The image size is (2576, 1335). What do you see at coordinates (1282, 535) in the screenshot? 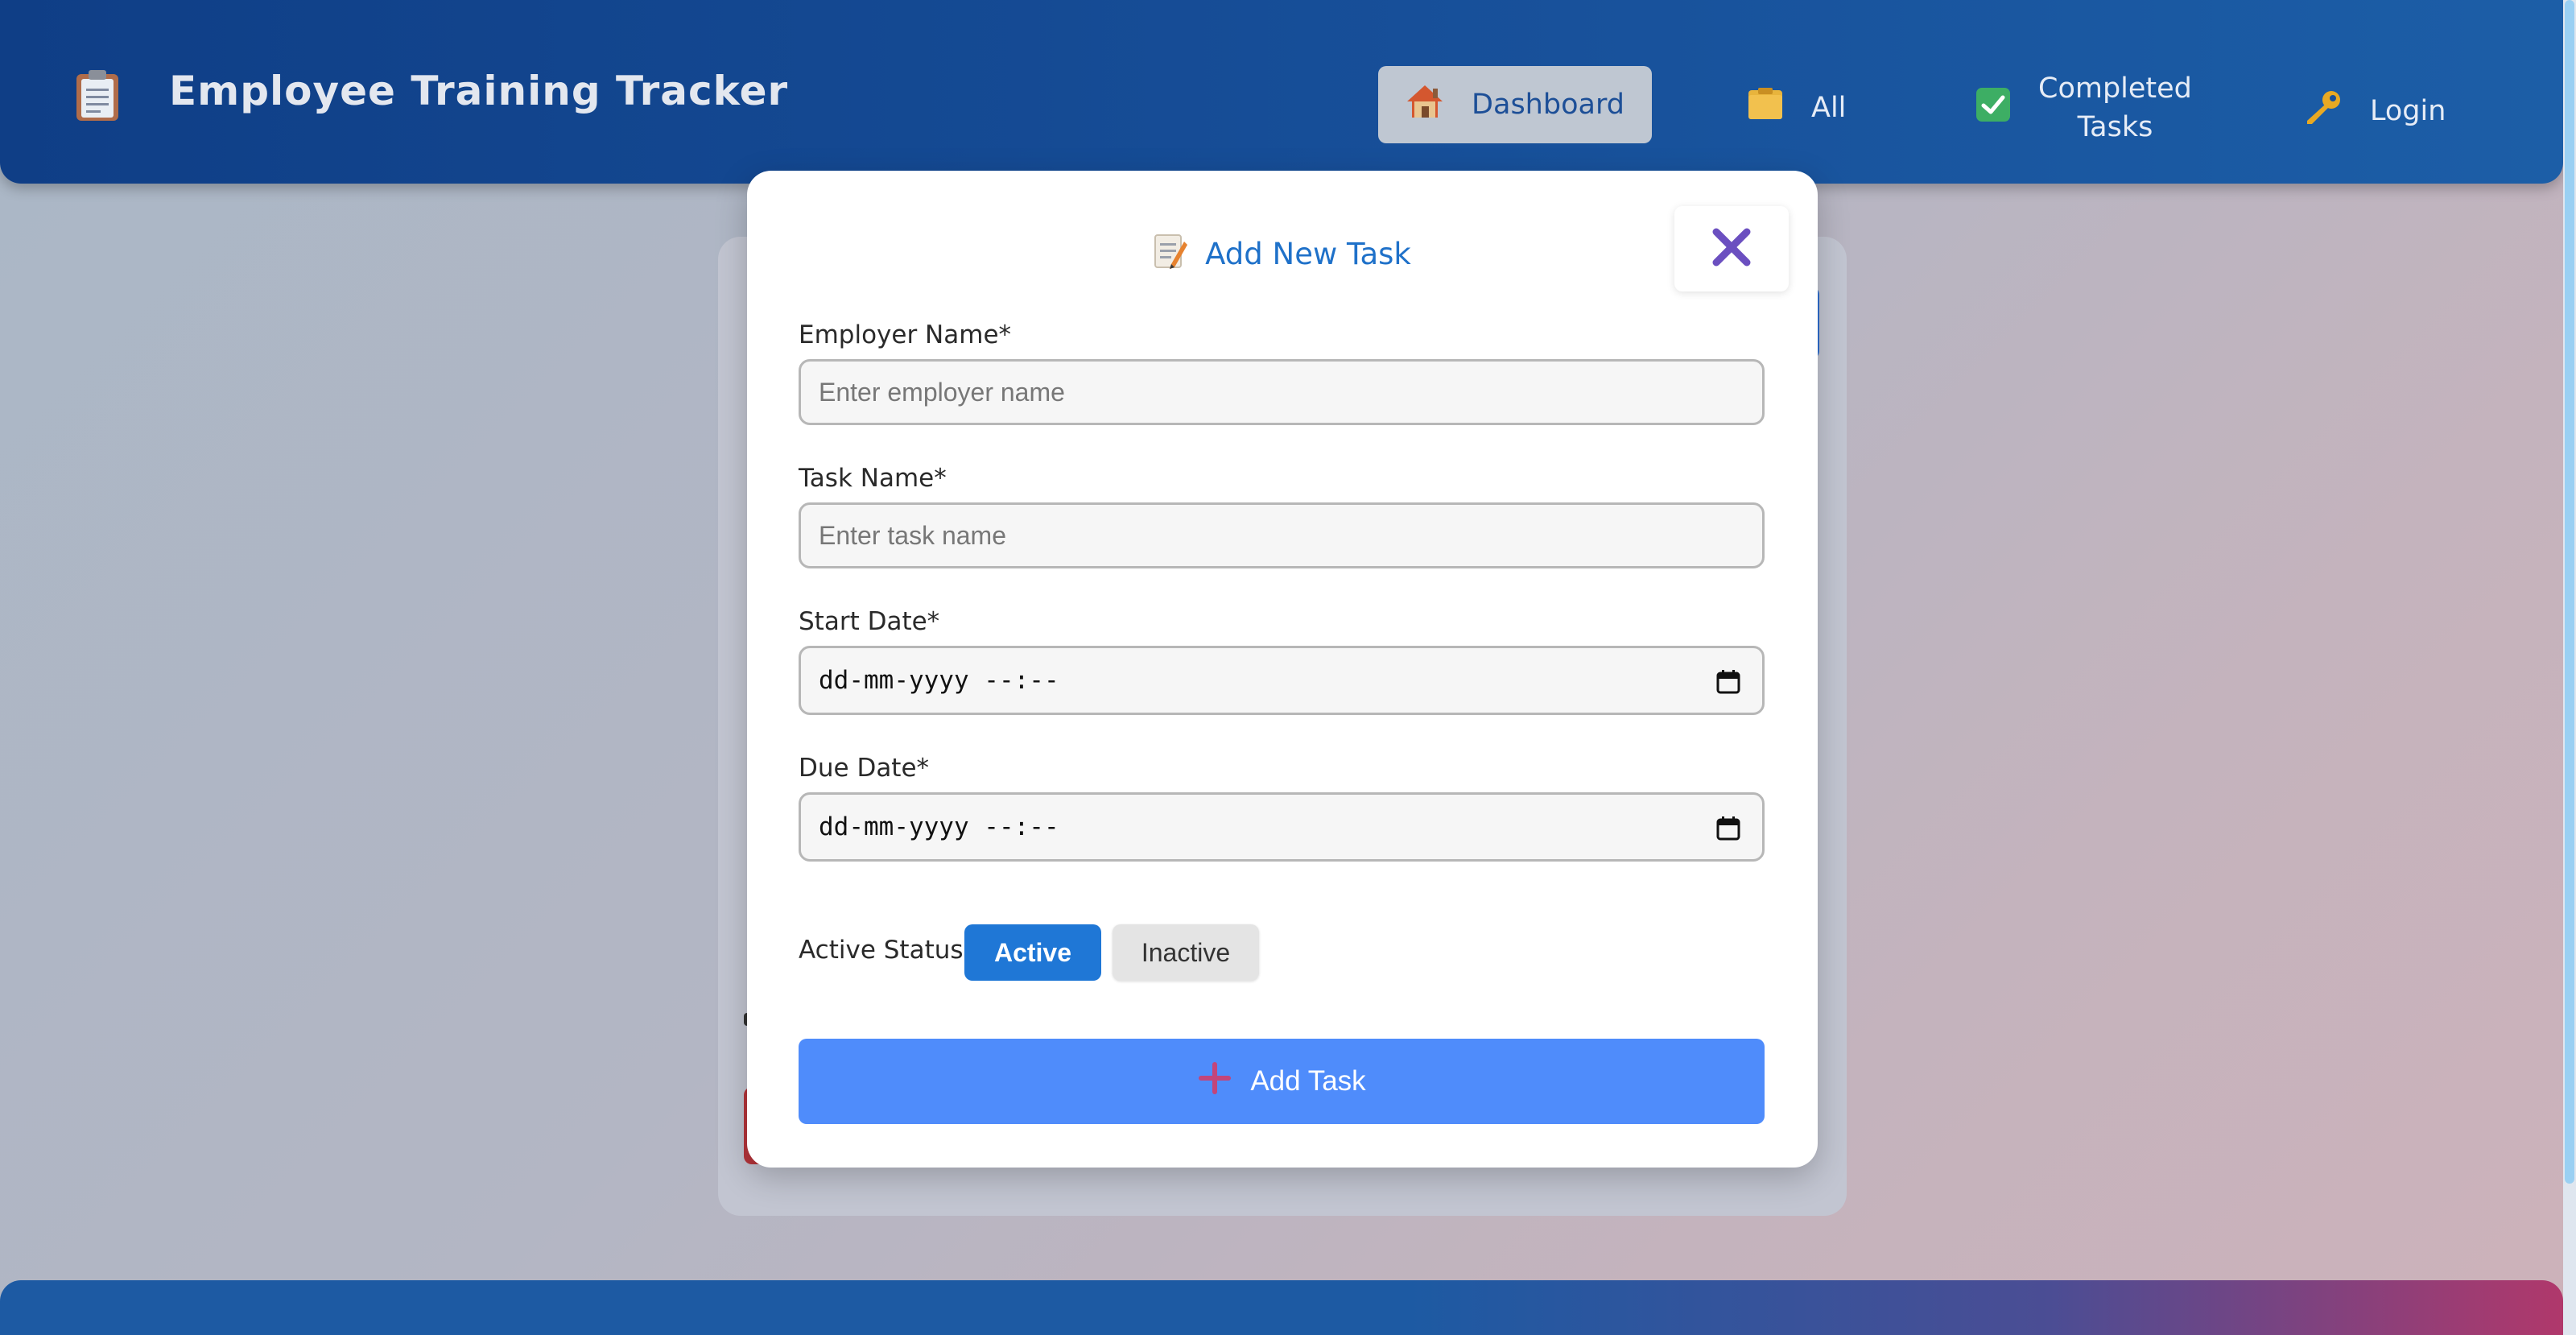
I see `task-name-input` at bounding box center [1282, 535].